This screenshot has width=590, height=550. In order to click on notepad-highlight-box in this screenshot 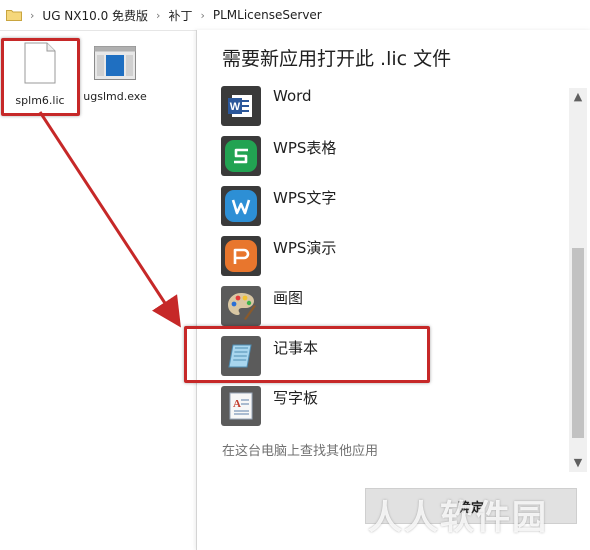, I will do `click(307, 354)`.